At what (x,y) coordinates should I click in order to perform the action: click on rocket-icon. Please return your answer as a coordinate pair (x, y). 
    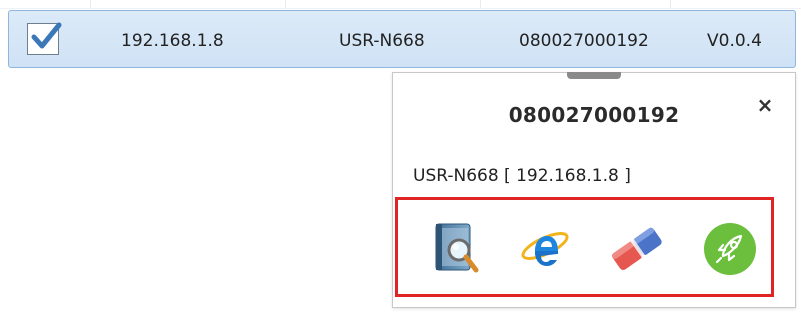
    Looking at the image, I should click on (730, 249).